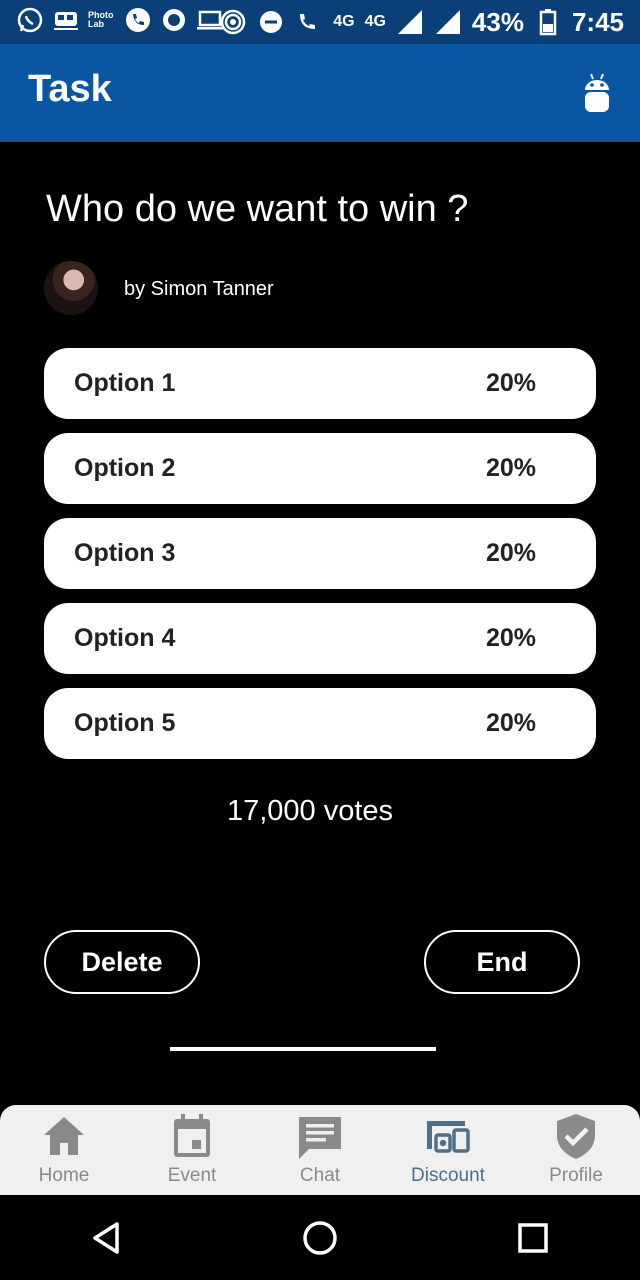 The width and height of the screenshot is (640, 1280). I want to click on poll-option-3: Option 3 20%, so click(320, 553).